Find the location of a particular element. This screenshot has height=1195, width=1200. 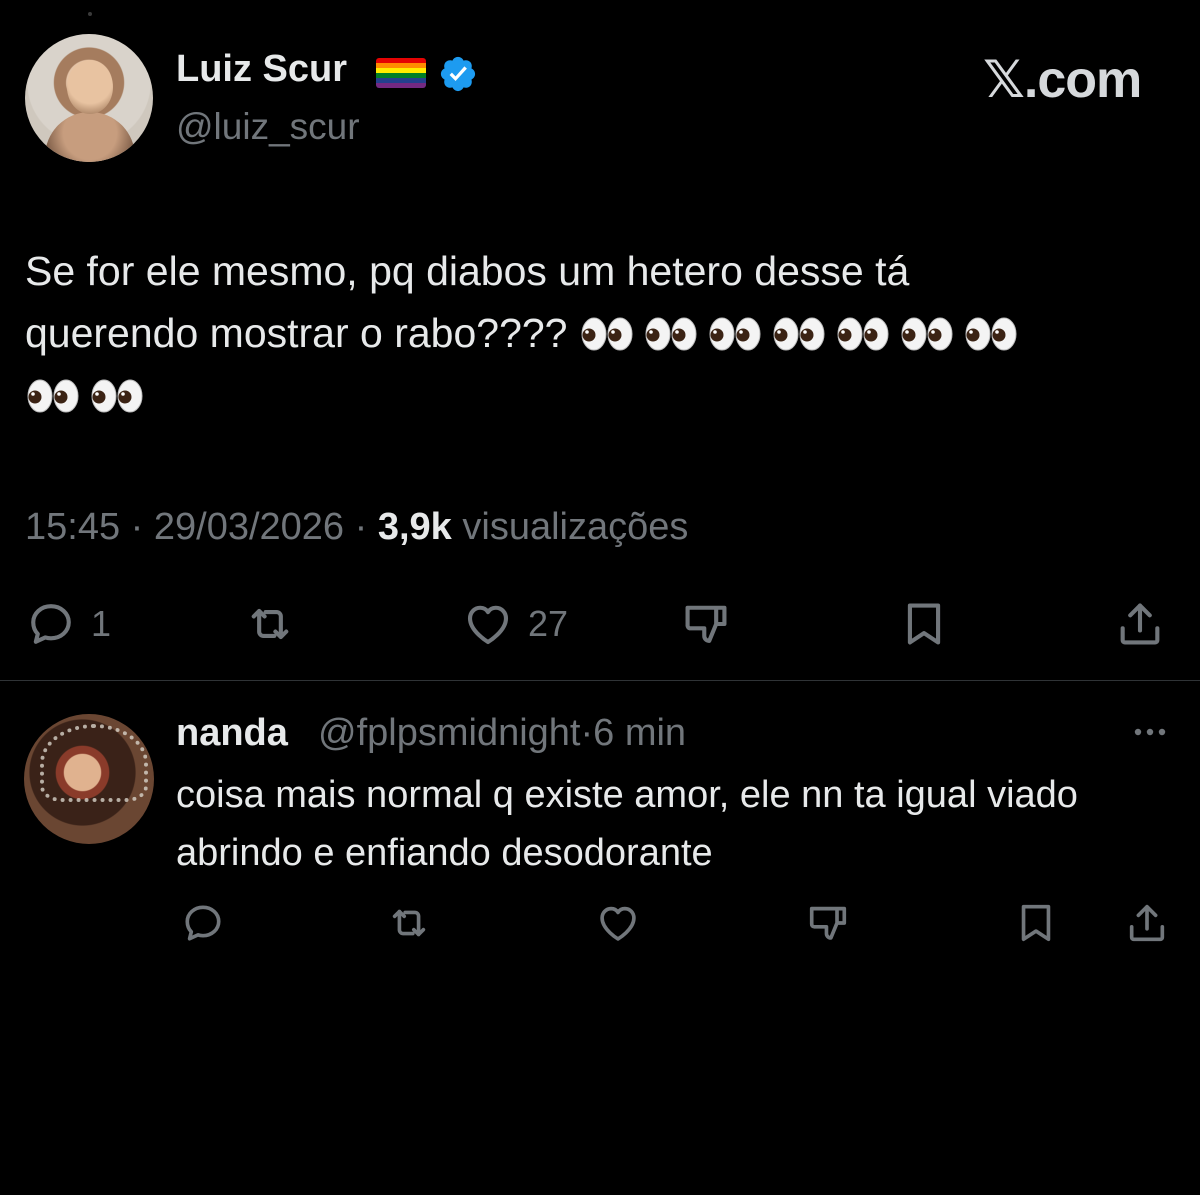

retweet-button is located at coordinates (270, 624).